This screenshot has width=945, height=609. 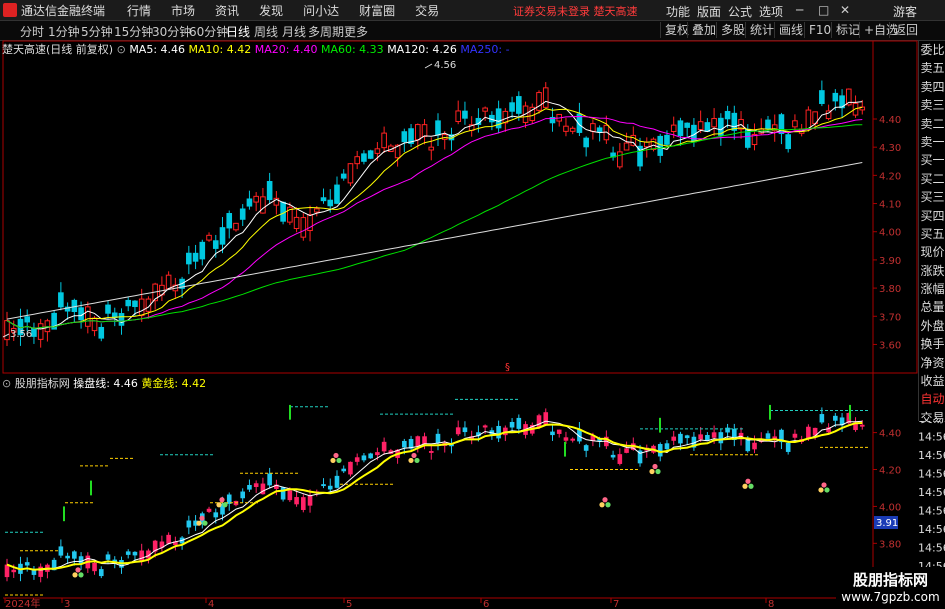 What do you see at coordinates (932, 216) in the screenshot?
I see `rp-buy4: 买四` at bounding box center [932, 216].